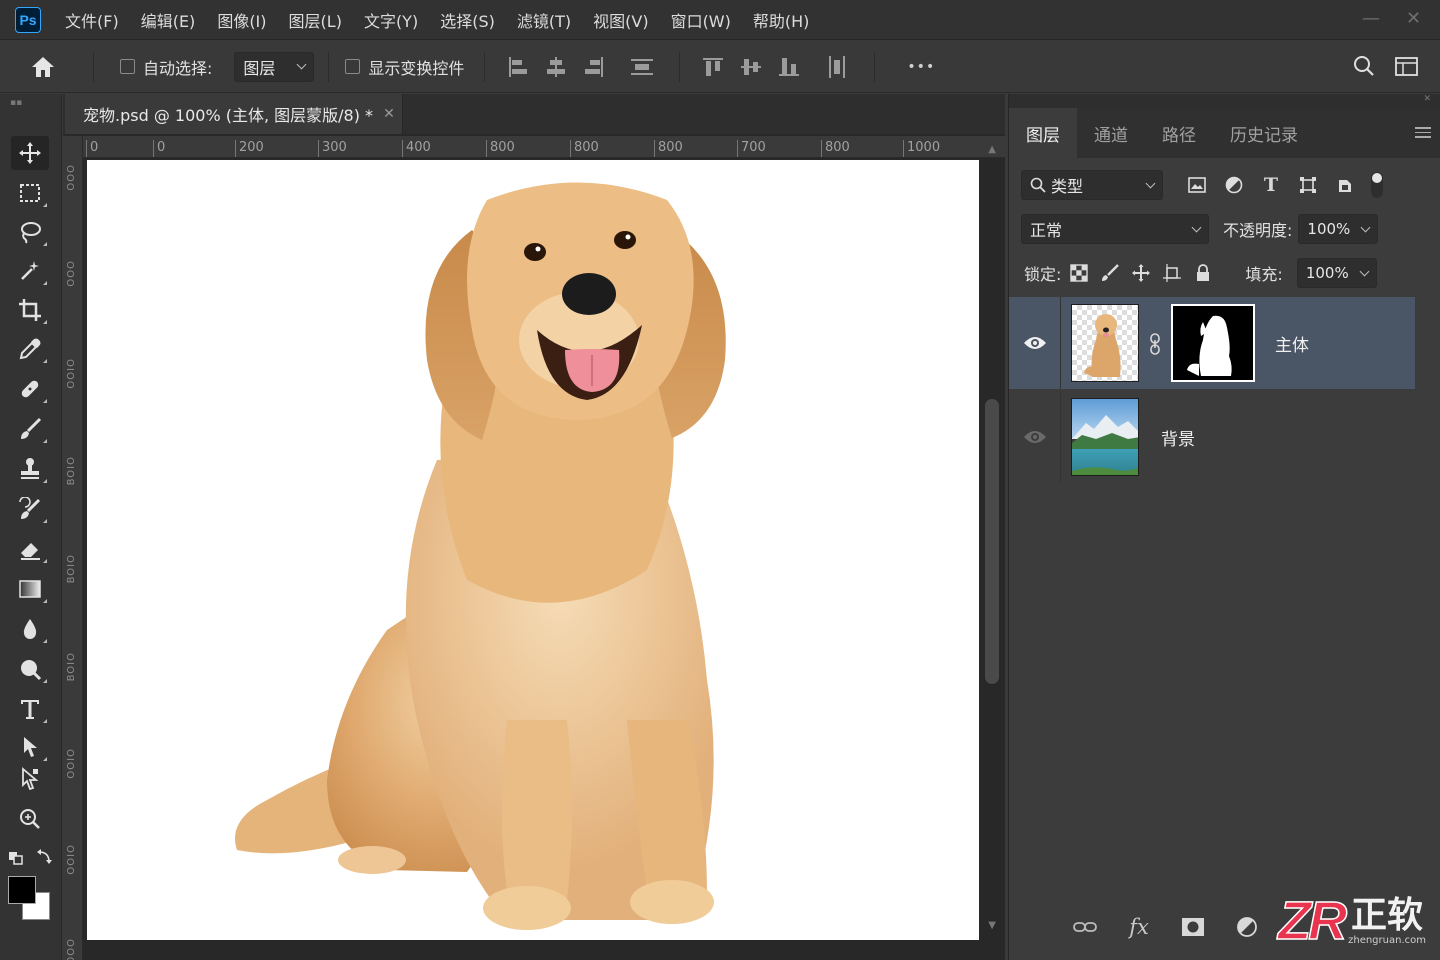  I want to click on magic-wand-tool-icon, so click(30, 271).